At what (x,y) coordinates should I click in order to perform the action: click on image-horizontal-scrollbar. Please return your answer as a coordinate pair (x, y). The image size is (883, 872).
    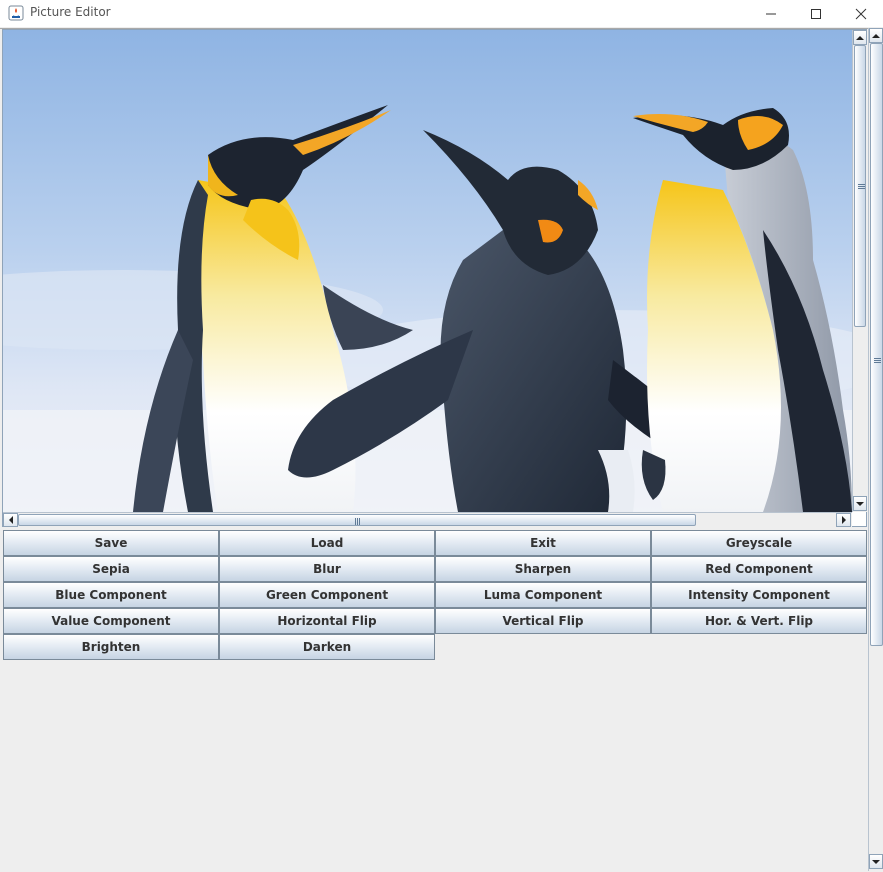
    Looking at the image, I should click on (427, 519).